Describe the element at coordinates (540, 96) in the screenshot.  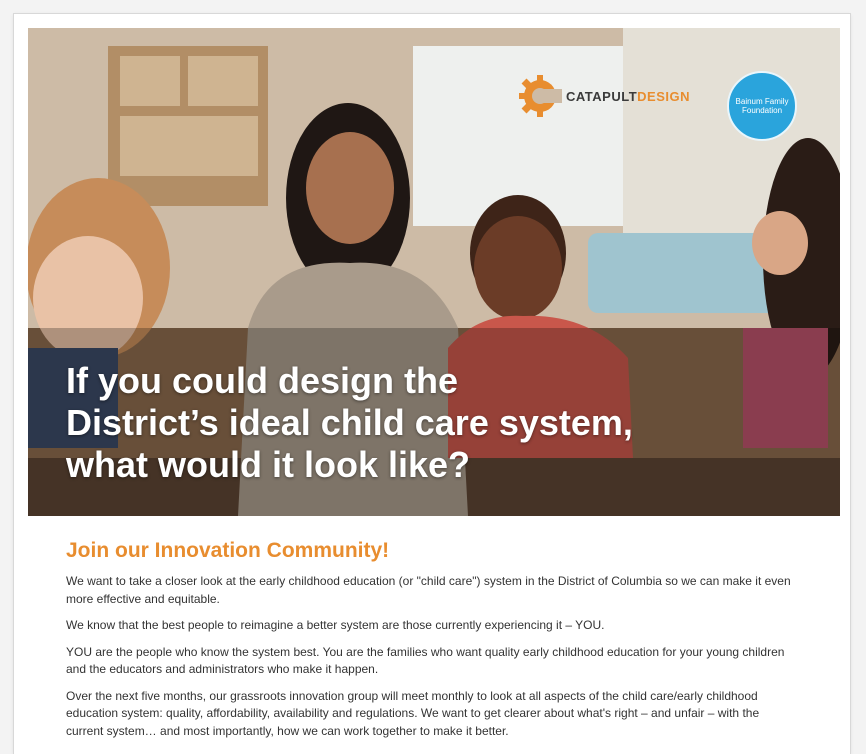
I see `gear-c-icon` at that location.